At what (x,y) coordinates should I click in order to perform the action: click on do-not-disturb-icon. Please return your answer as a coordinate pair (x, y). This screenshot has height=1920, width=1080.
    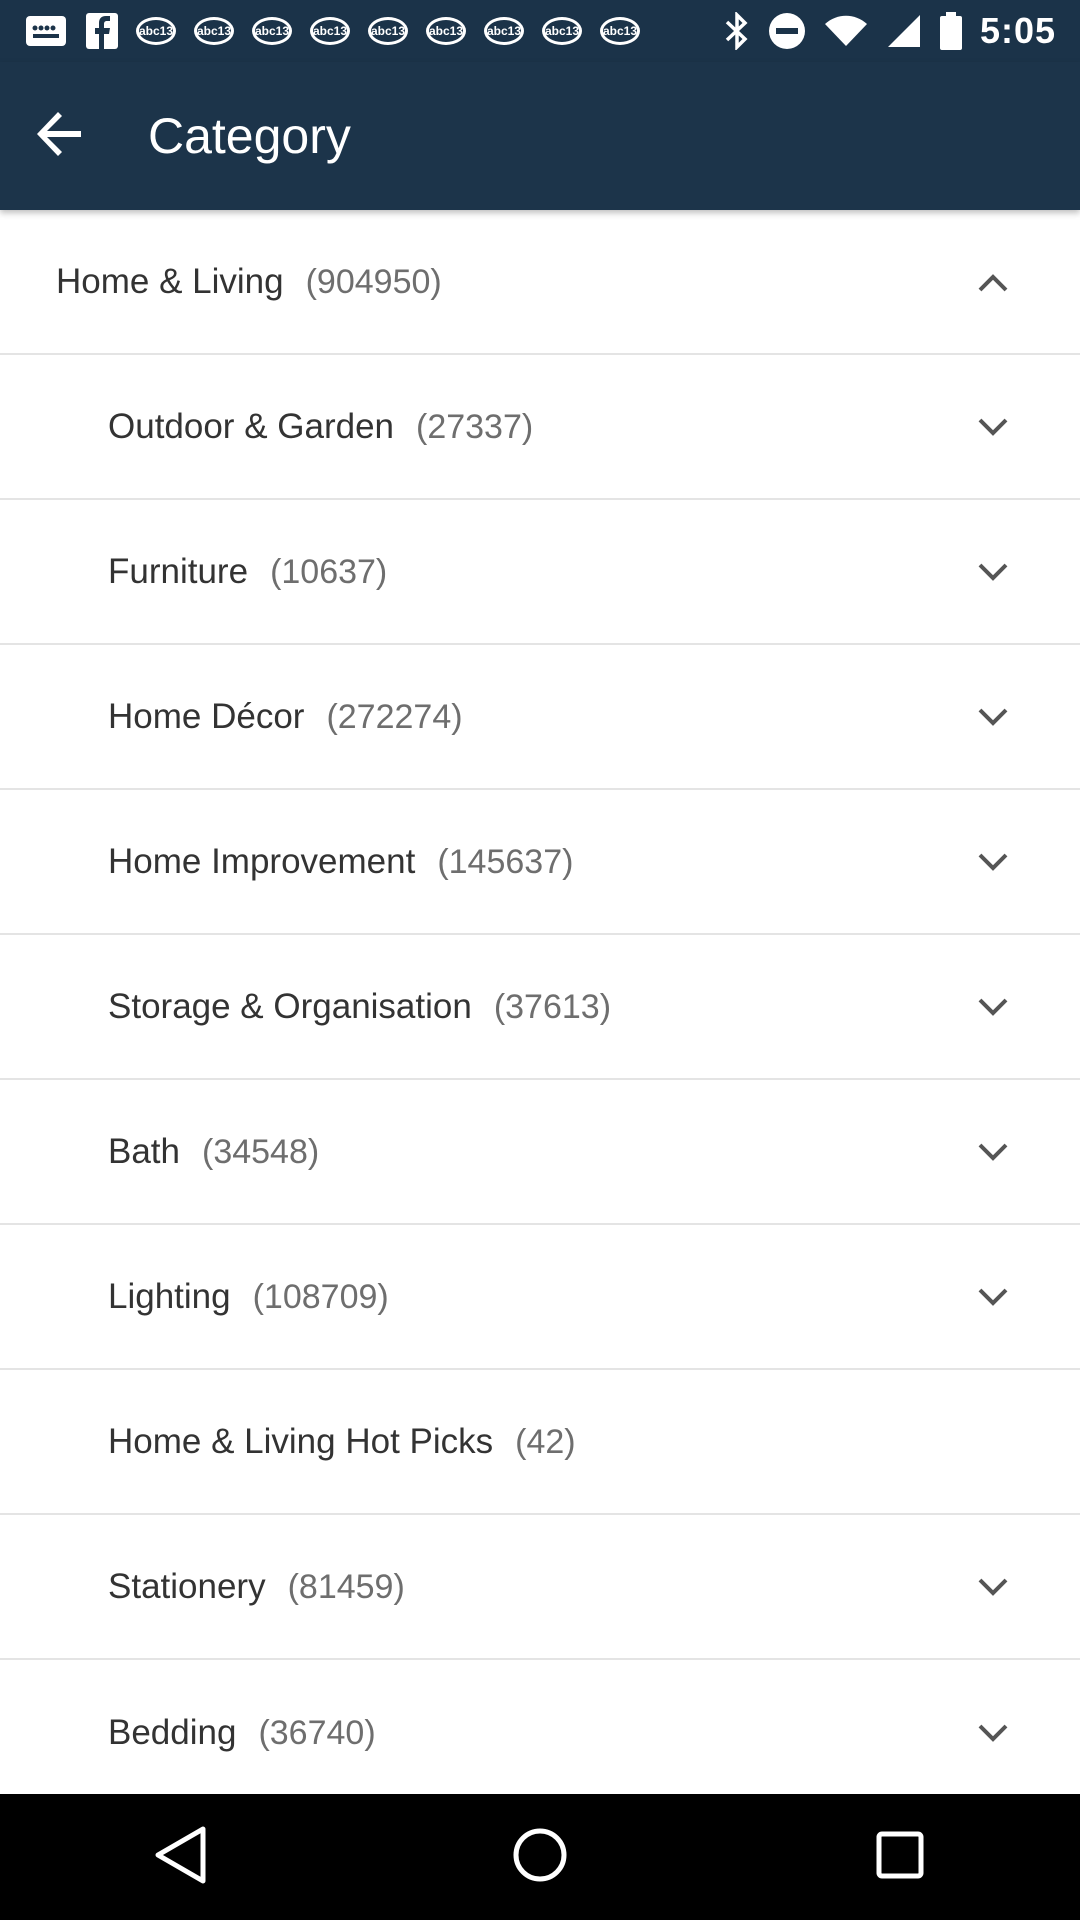
    Looking at the image, I should click on (787, 31).